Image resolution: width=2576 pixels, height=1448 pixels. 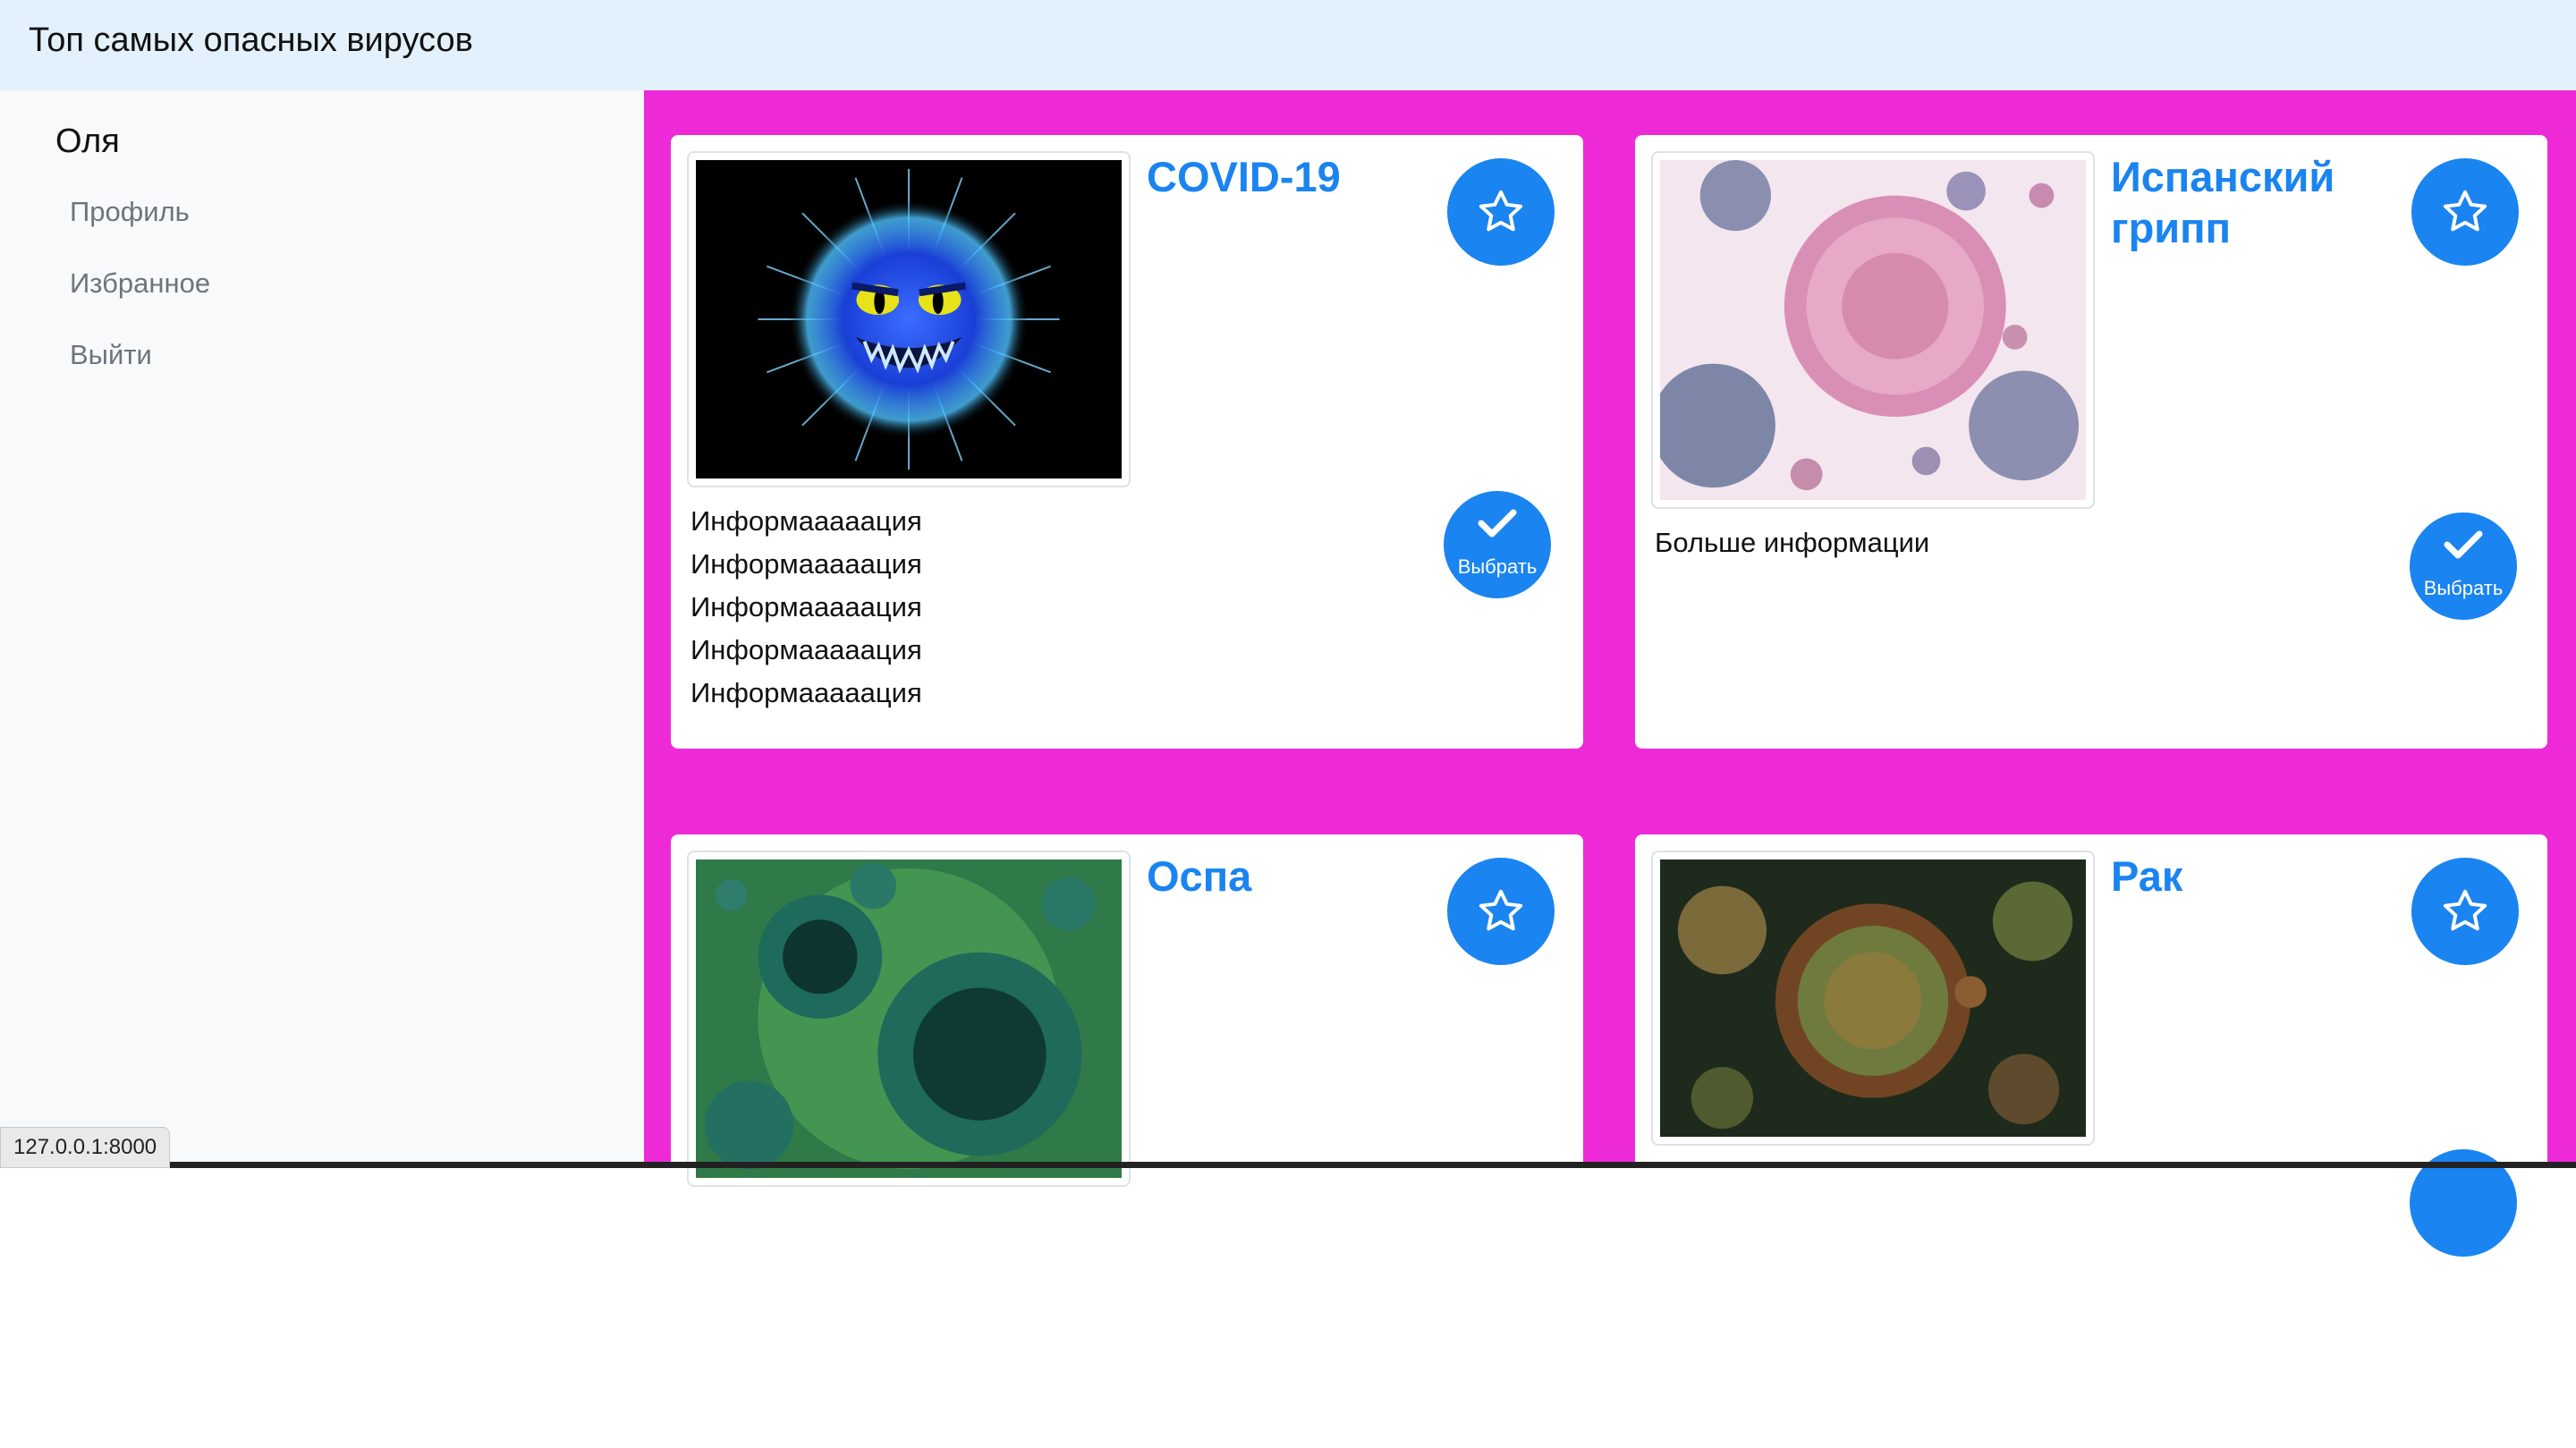 What do you see at coordinates (1290, 876) in the screenshot?
I see `virus-title: Оспа` at bounding box center [1290, 876].